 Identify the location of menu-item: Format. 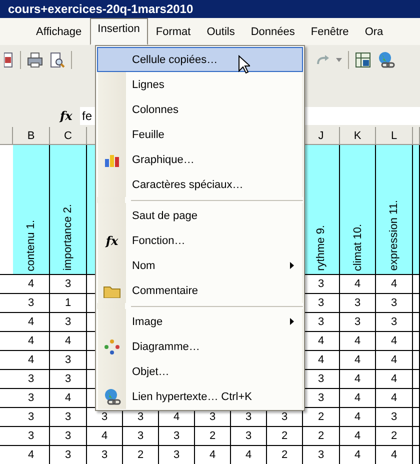
(173, 31).